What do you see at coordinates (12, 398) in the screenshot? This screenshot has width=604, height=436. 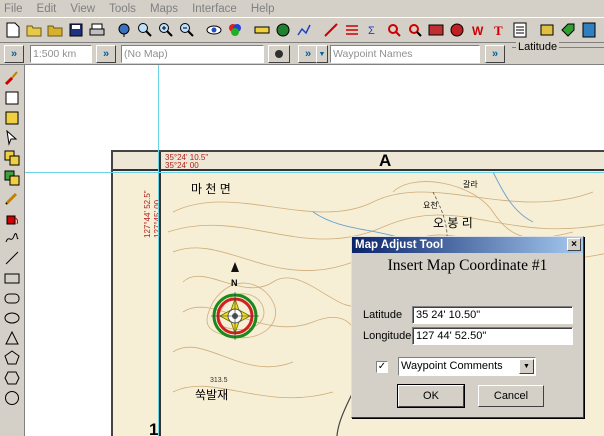 I see `circle-tool-button` at bounding box center [12, 398].